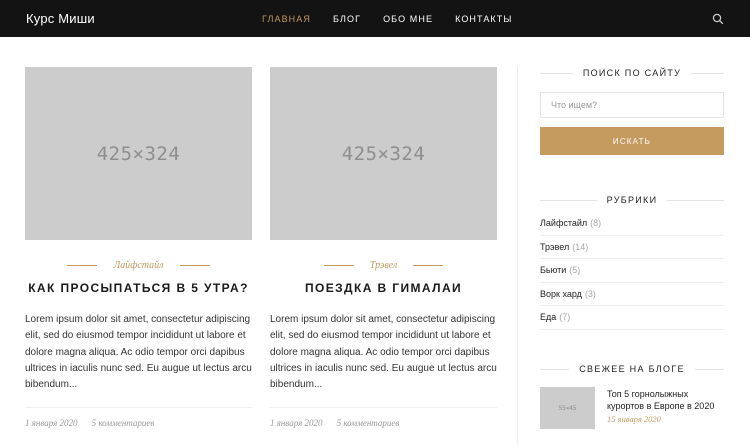 The width and height of the screenshot is (750, 445). I want to click on category-item-food: Еда (7), so click(632, 318).